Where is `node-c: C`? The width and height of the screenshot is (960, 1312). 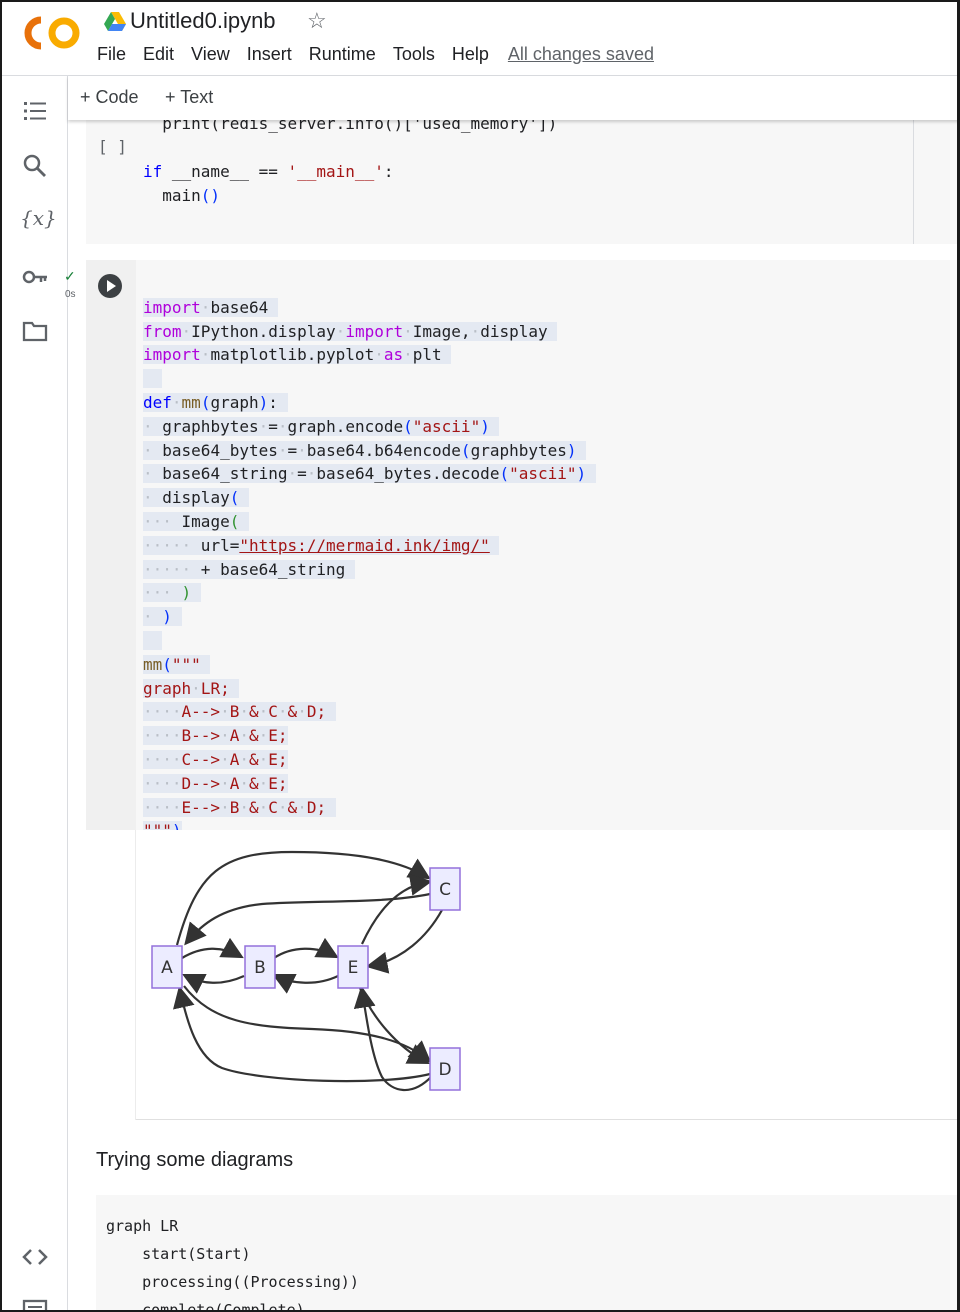
node-c: C is located at coordinates (445, 889).